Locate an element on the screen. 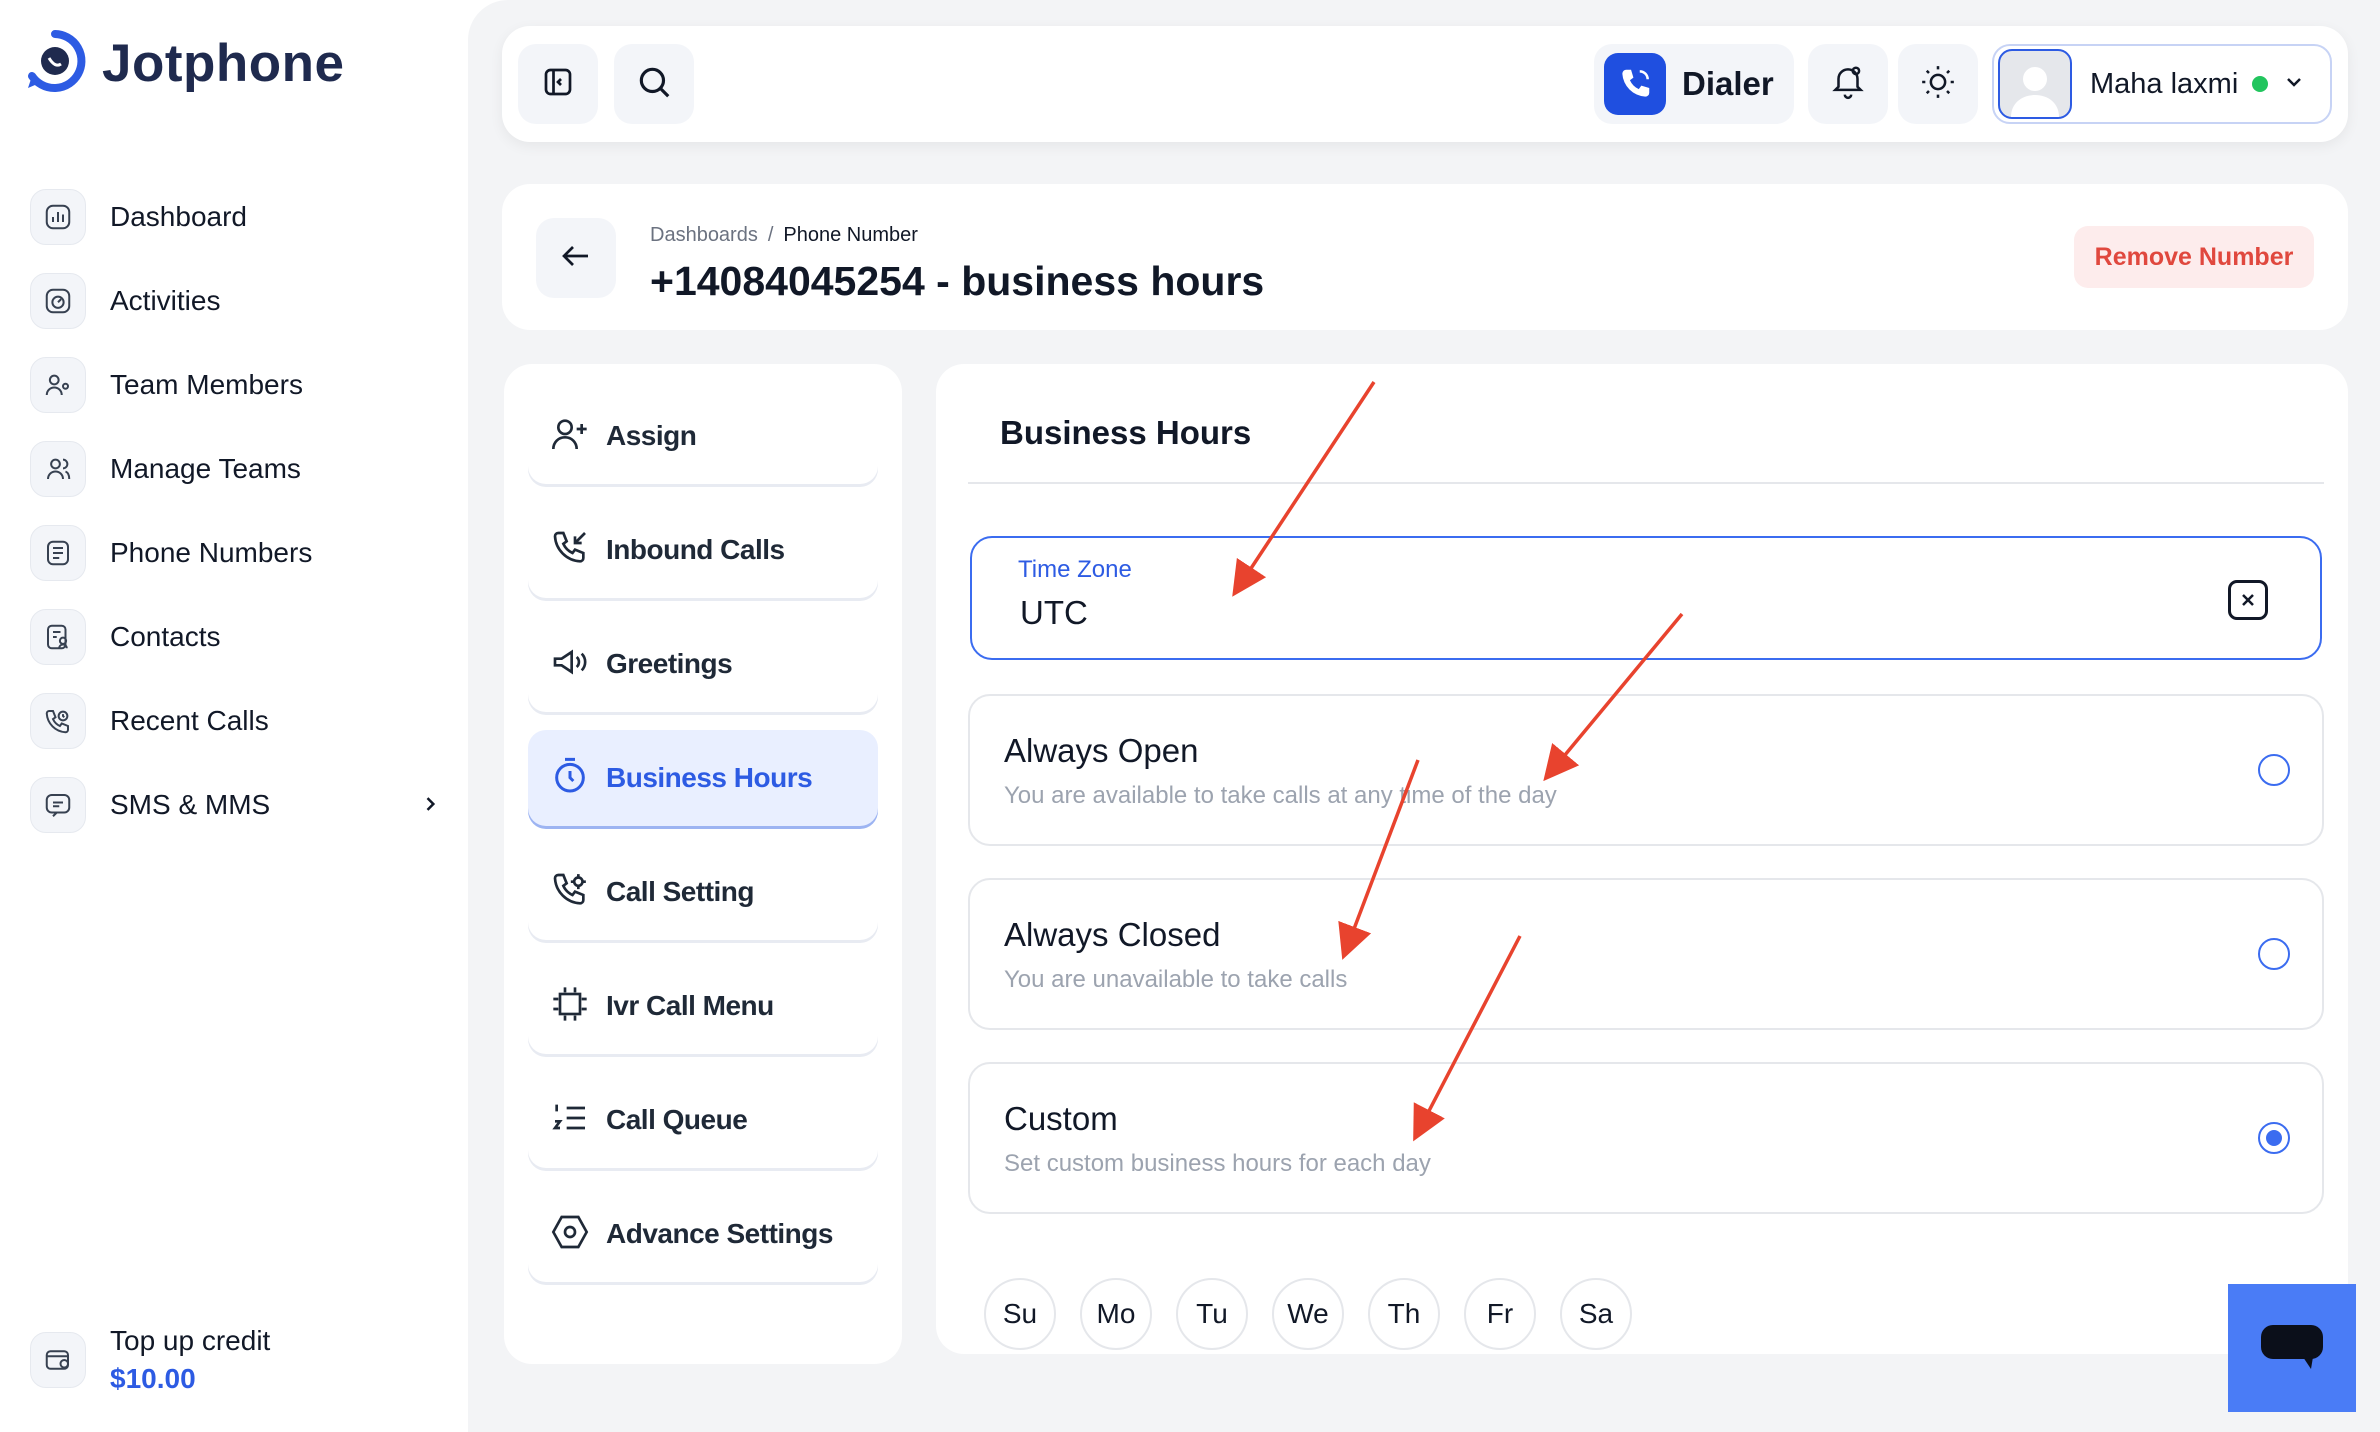 This screenshot has height=1432, width=2380. menu-item-label: Call Setting is located at coordinates (680, 891).